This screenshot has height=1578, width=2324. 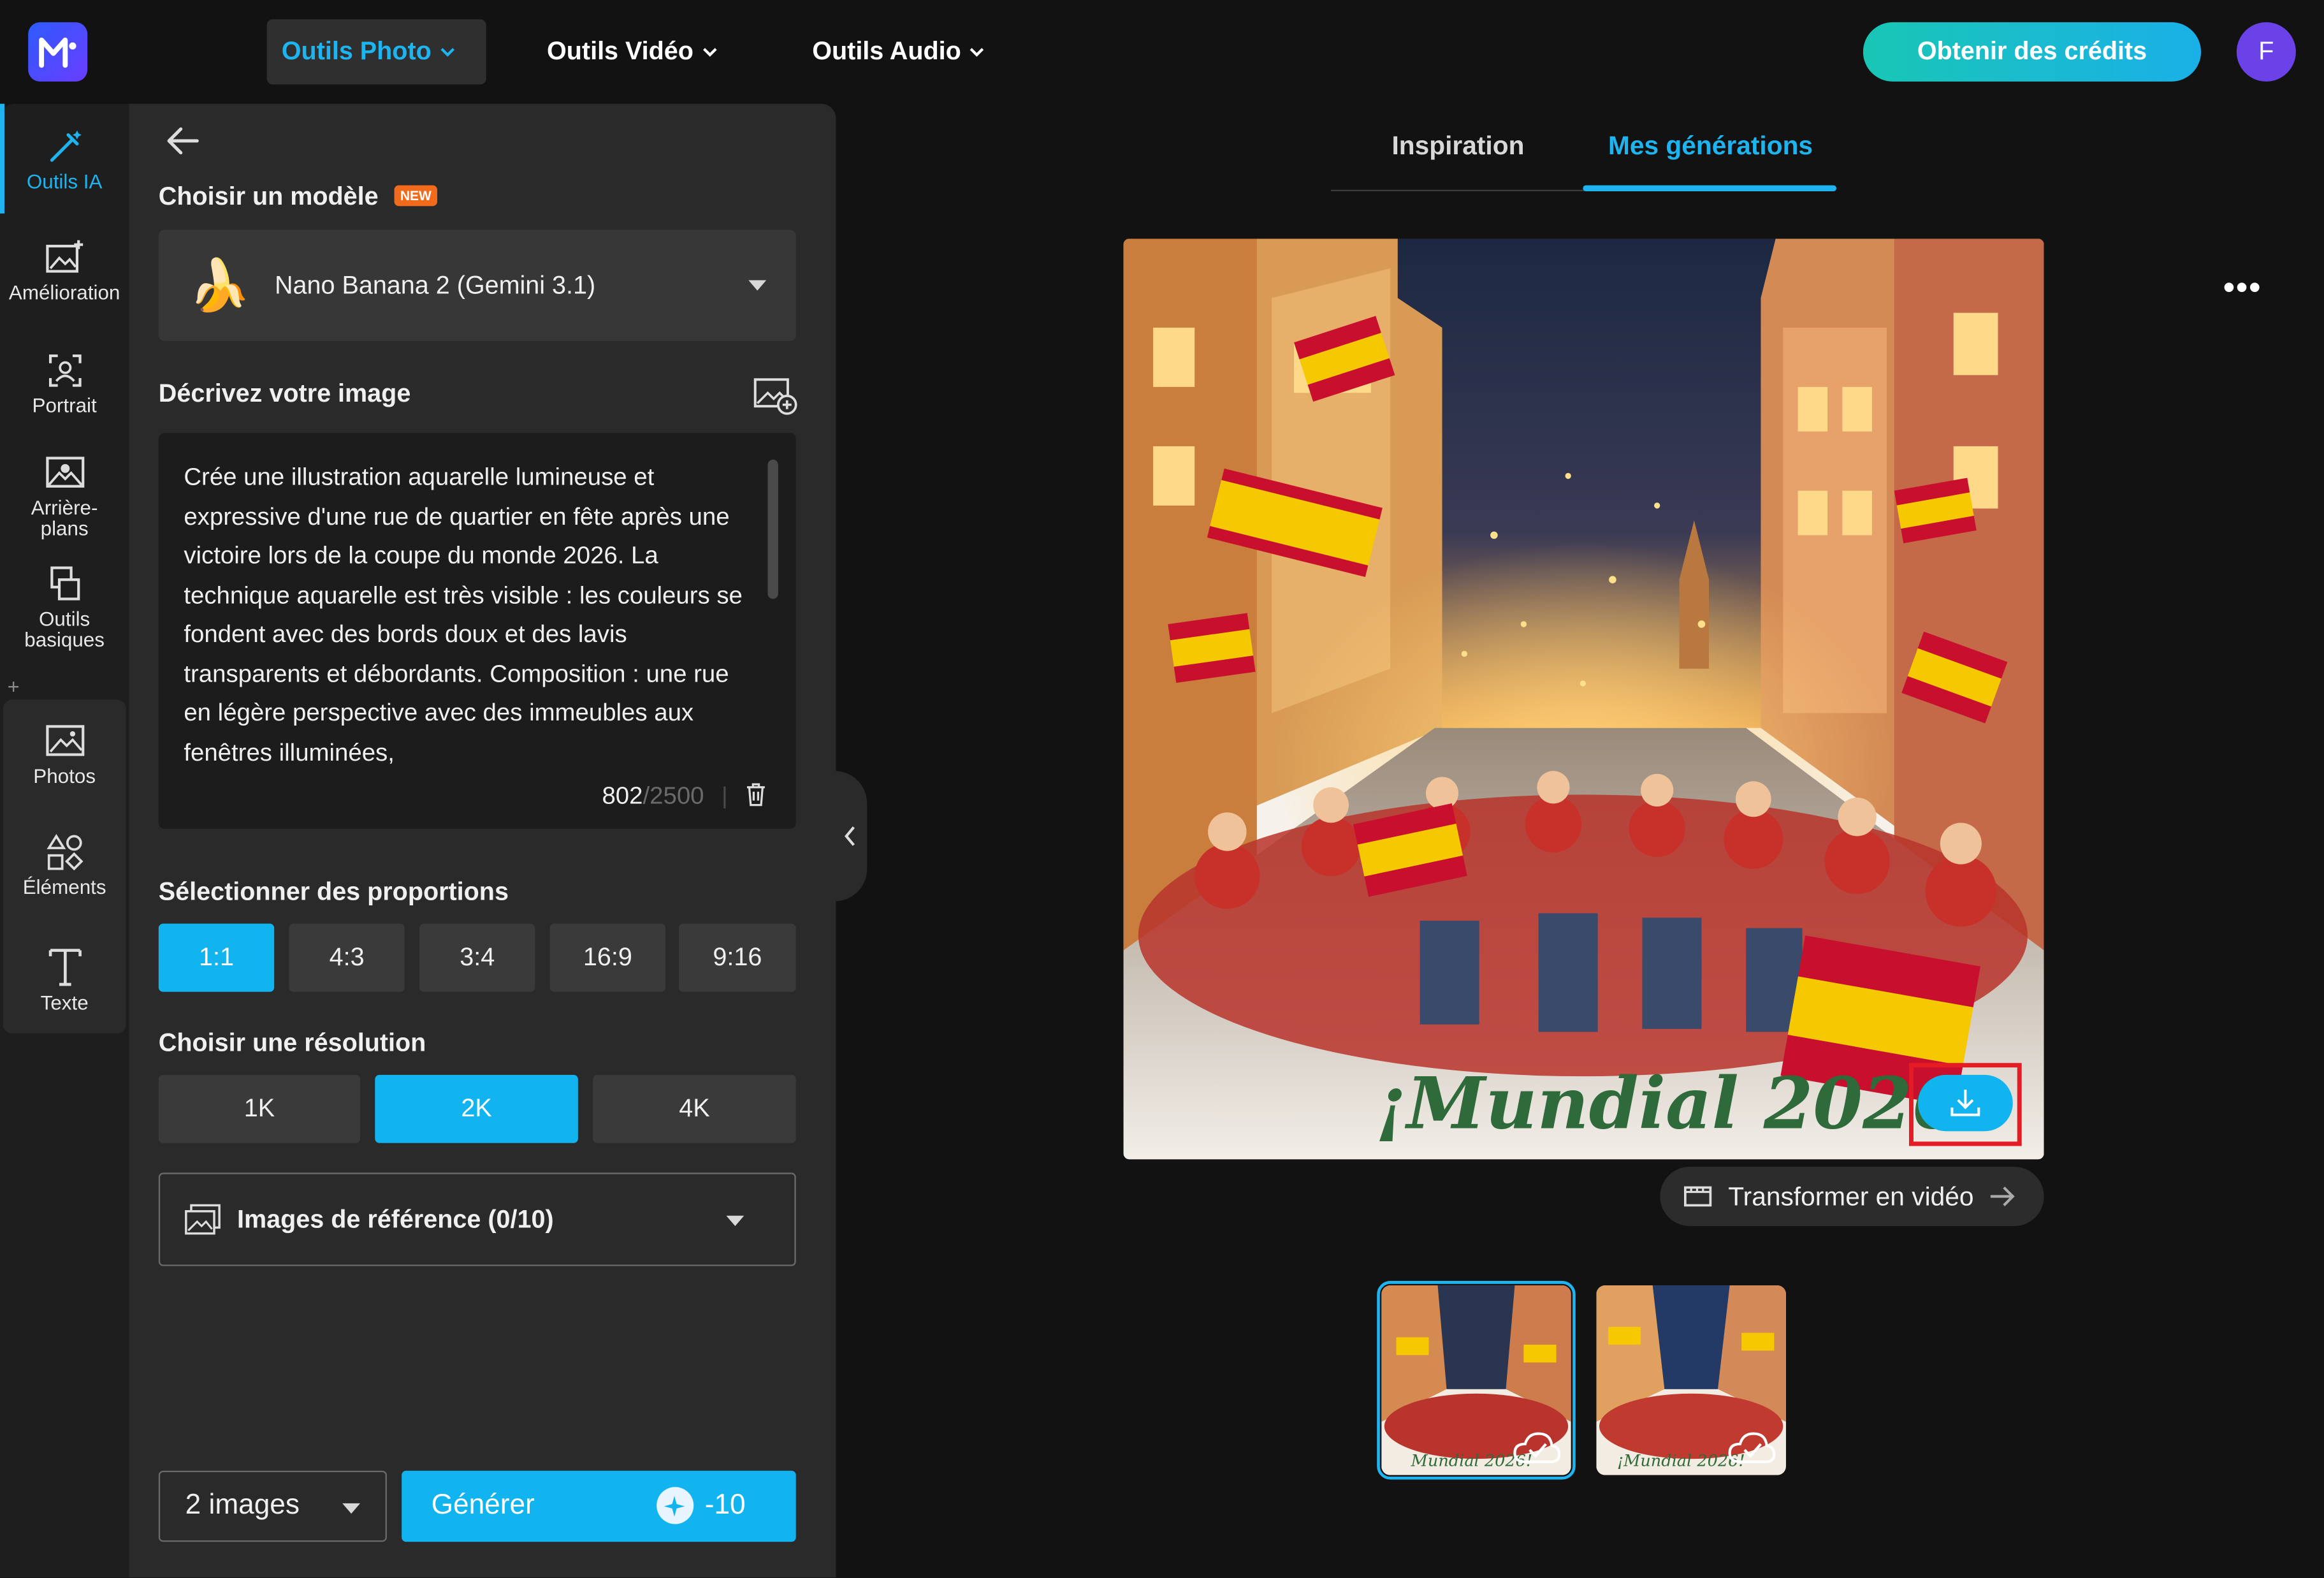 I want to click on rail-item-label: Outils IA, so click(x=64, y=181).